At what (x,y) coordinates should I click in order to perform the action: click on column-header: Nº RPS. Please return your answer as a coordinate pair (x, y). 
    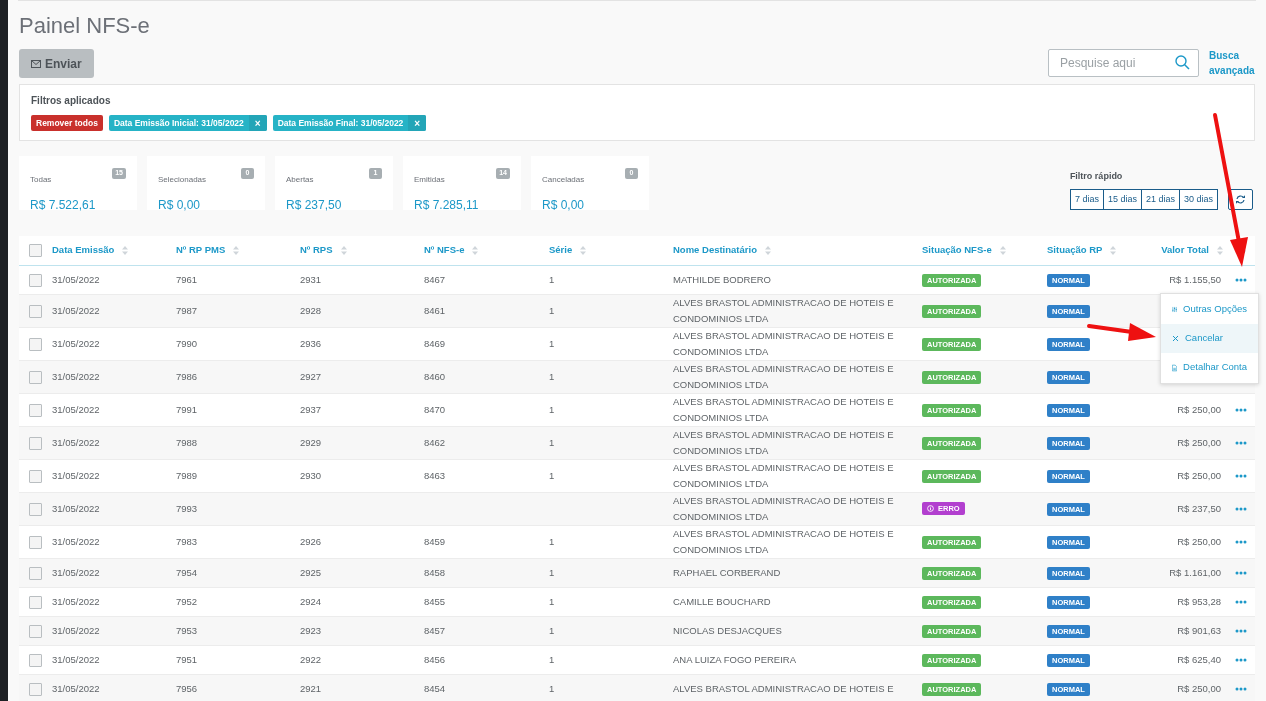
    Looking at the image, I should click on (316, 250).